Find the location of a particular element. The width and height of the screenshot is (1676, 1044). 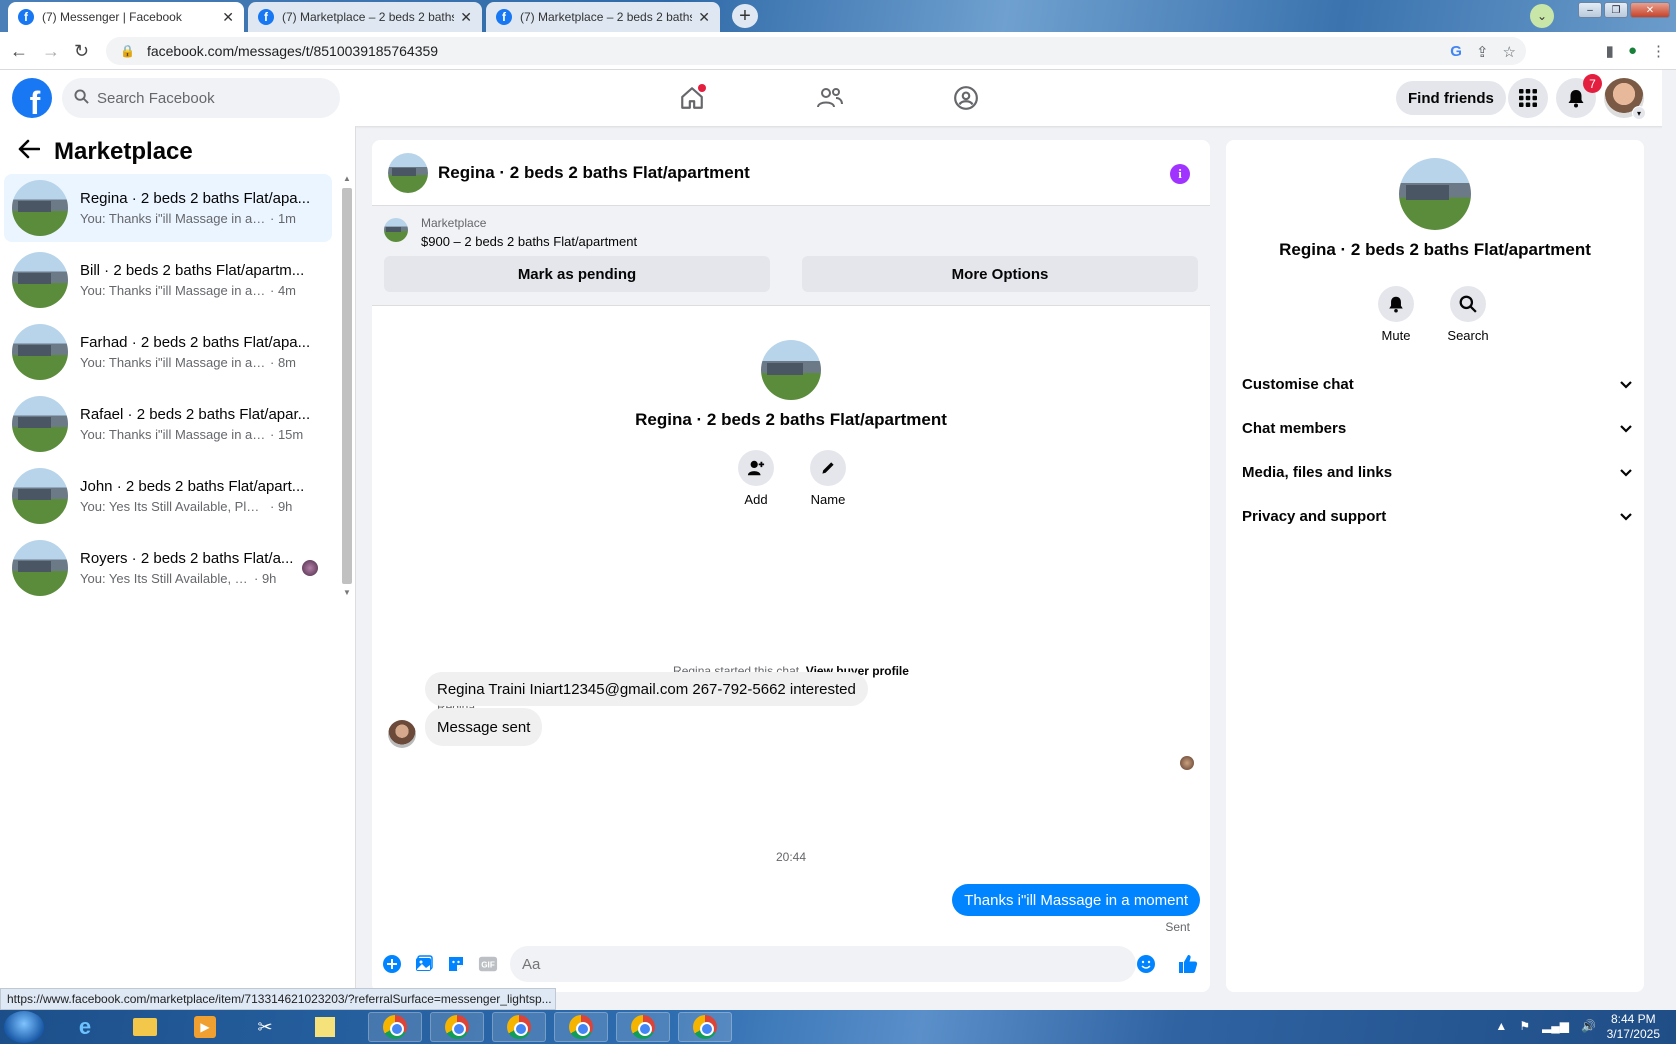

file-explorer-icon is located at coordinates (145, 1027).